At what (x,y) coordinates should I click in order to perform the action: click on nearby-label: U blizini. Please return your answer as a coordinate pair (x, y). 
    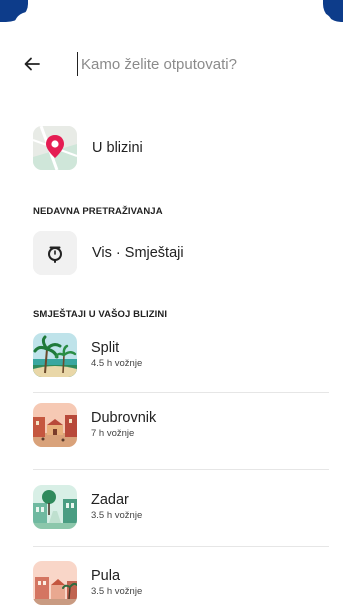
    Looking at the image, I should click on (117, 148).